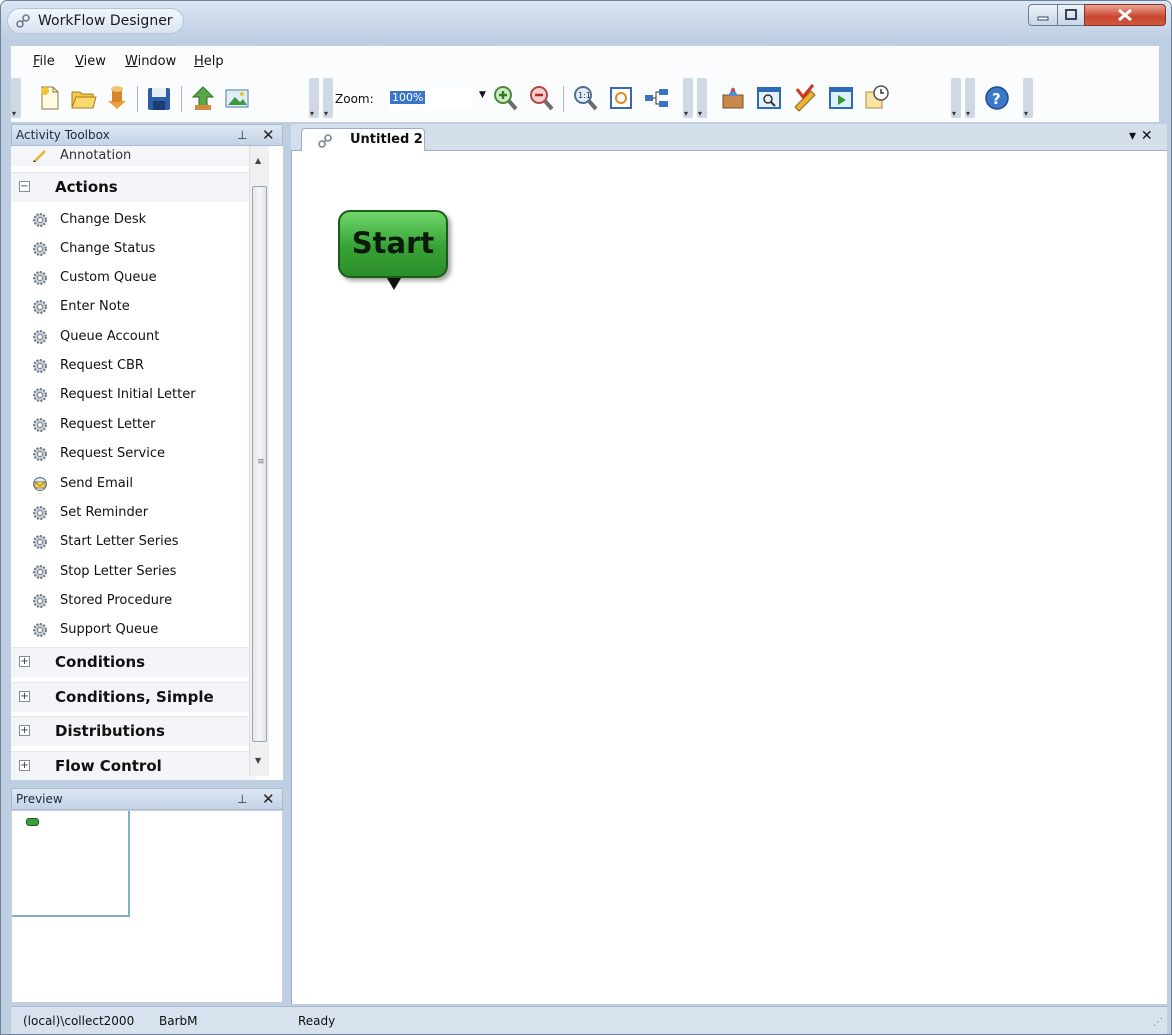  I want to click on toolbox-item-set-reminder: Set Reminder, so click(133, 513).